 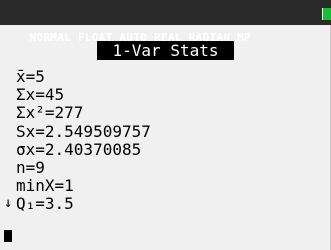 What do you see at coordinates (30, 76) in the screenshot?
I see `stat-mean: x̄=5` at bounding box center [30, 76].